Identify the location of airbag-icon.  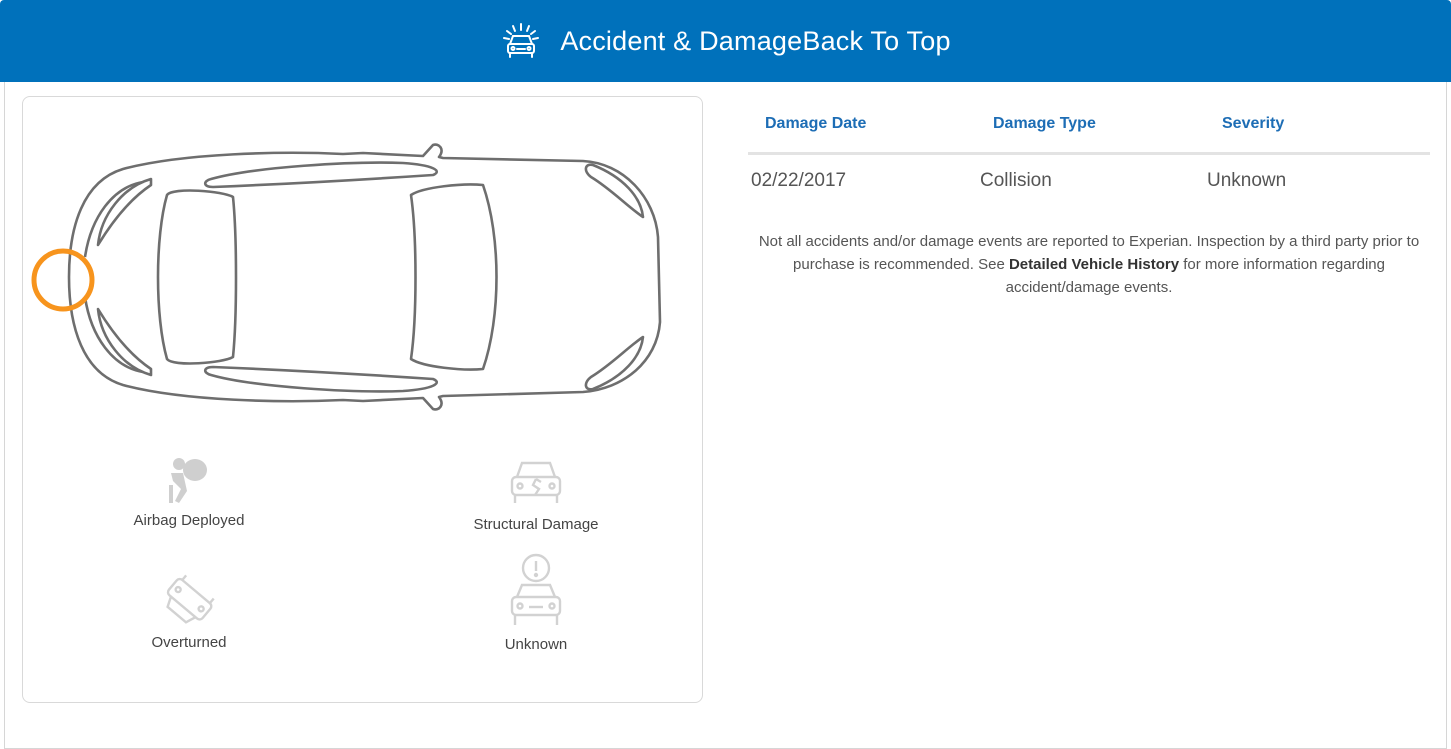
(188, 480).